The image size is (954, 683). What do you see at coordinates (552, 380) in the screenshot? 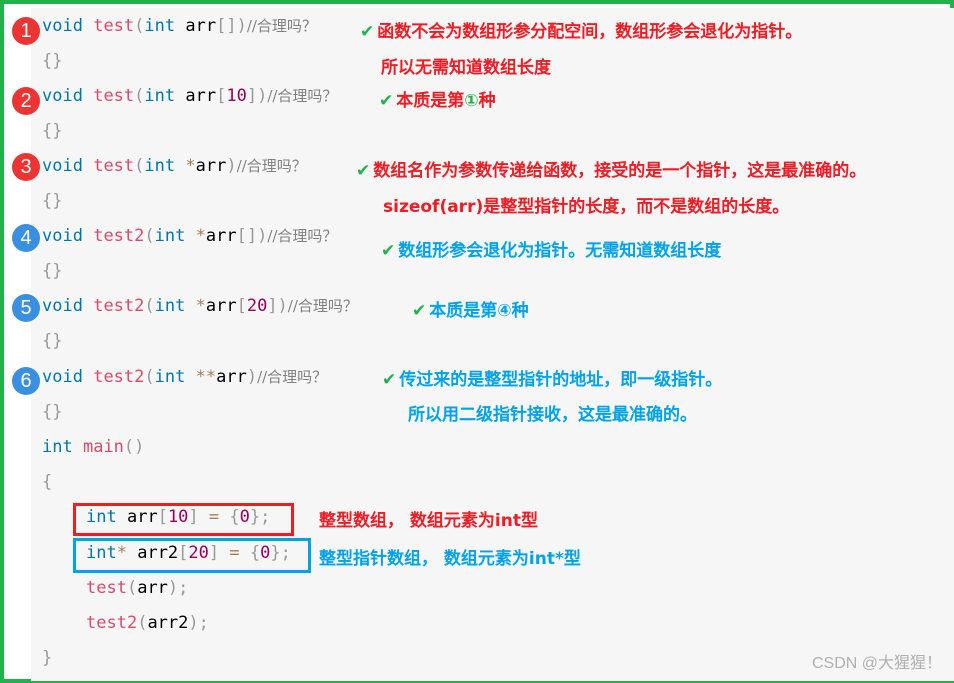
I see `annotation-6: ✔ 传过来的是整型指针的地址，即一级指针。` at bounding box center [552, 380].